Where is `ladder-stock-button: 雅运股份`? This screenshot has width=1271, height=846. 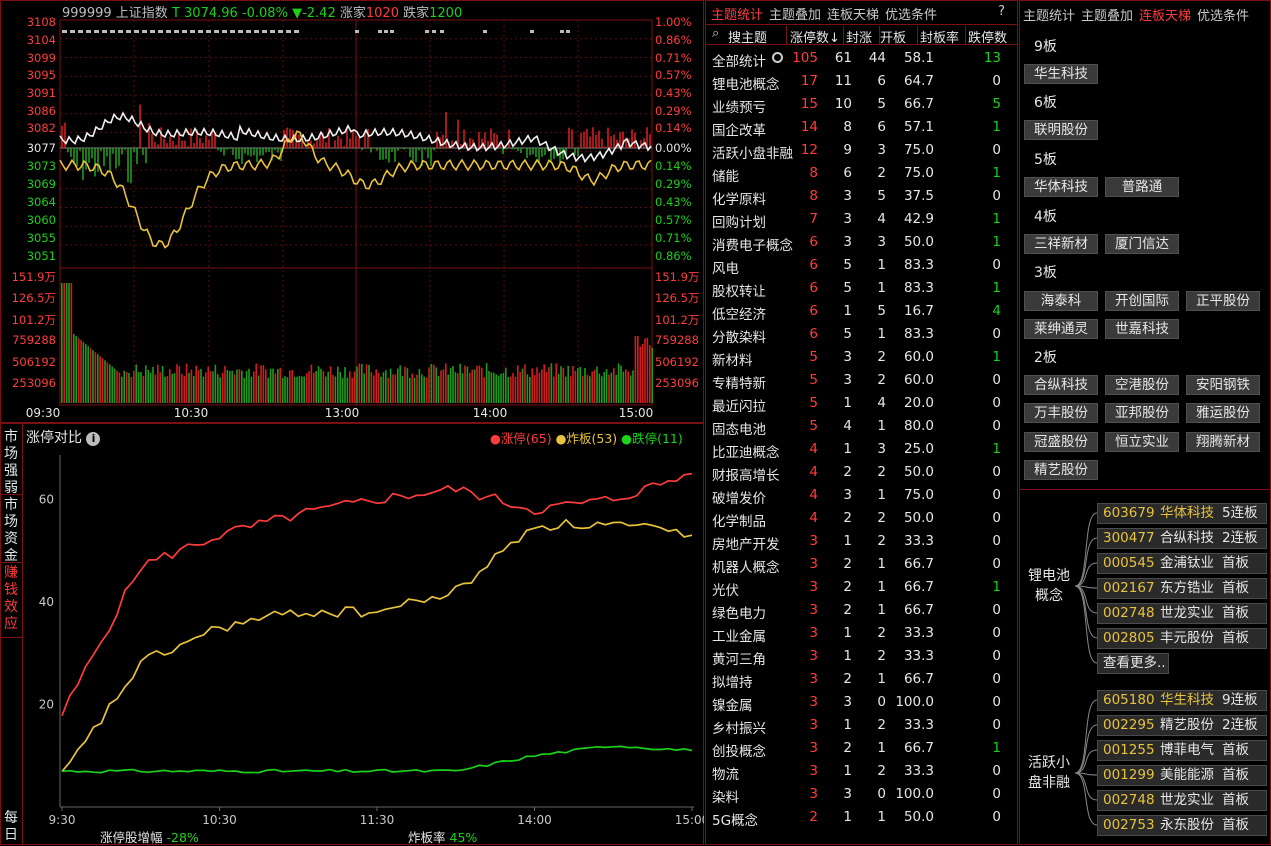
ladder-stock-button: 雅运股份 is located at coordinates (1223, 413).